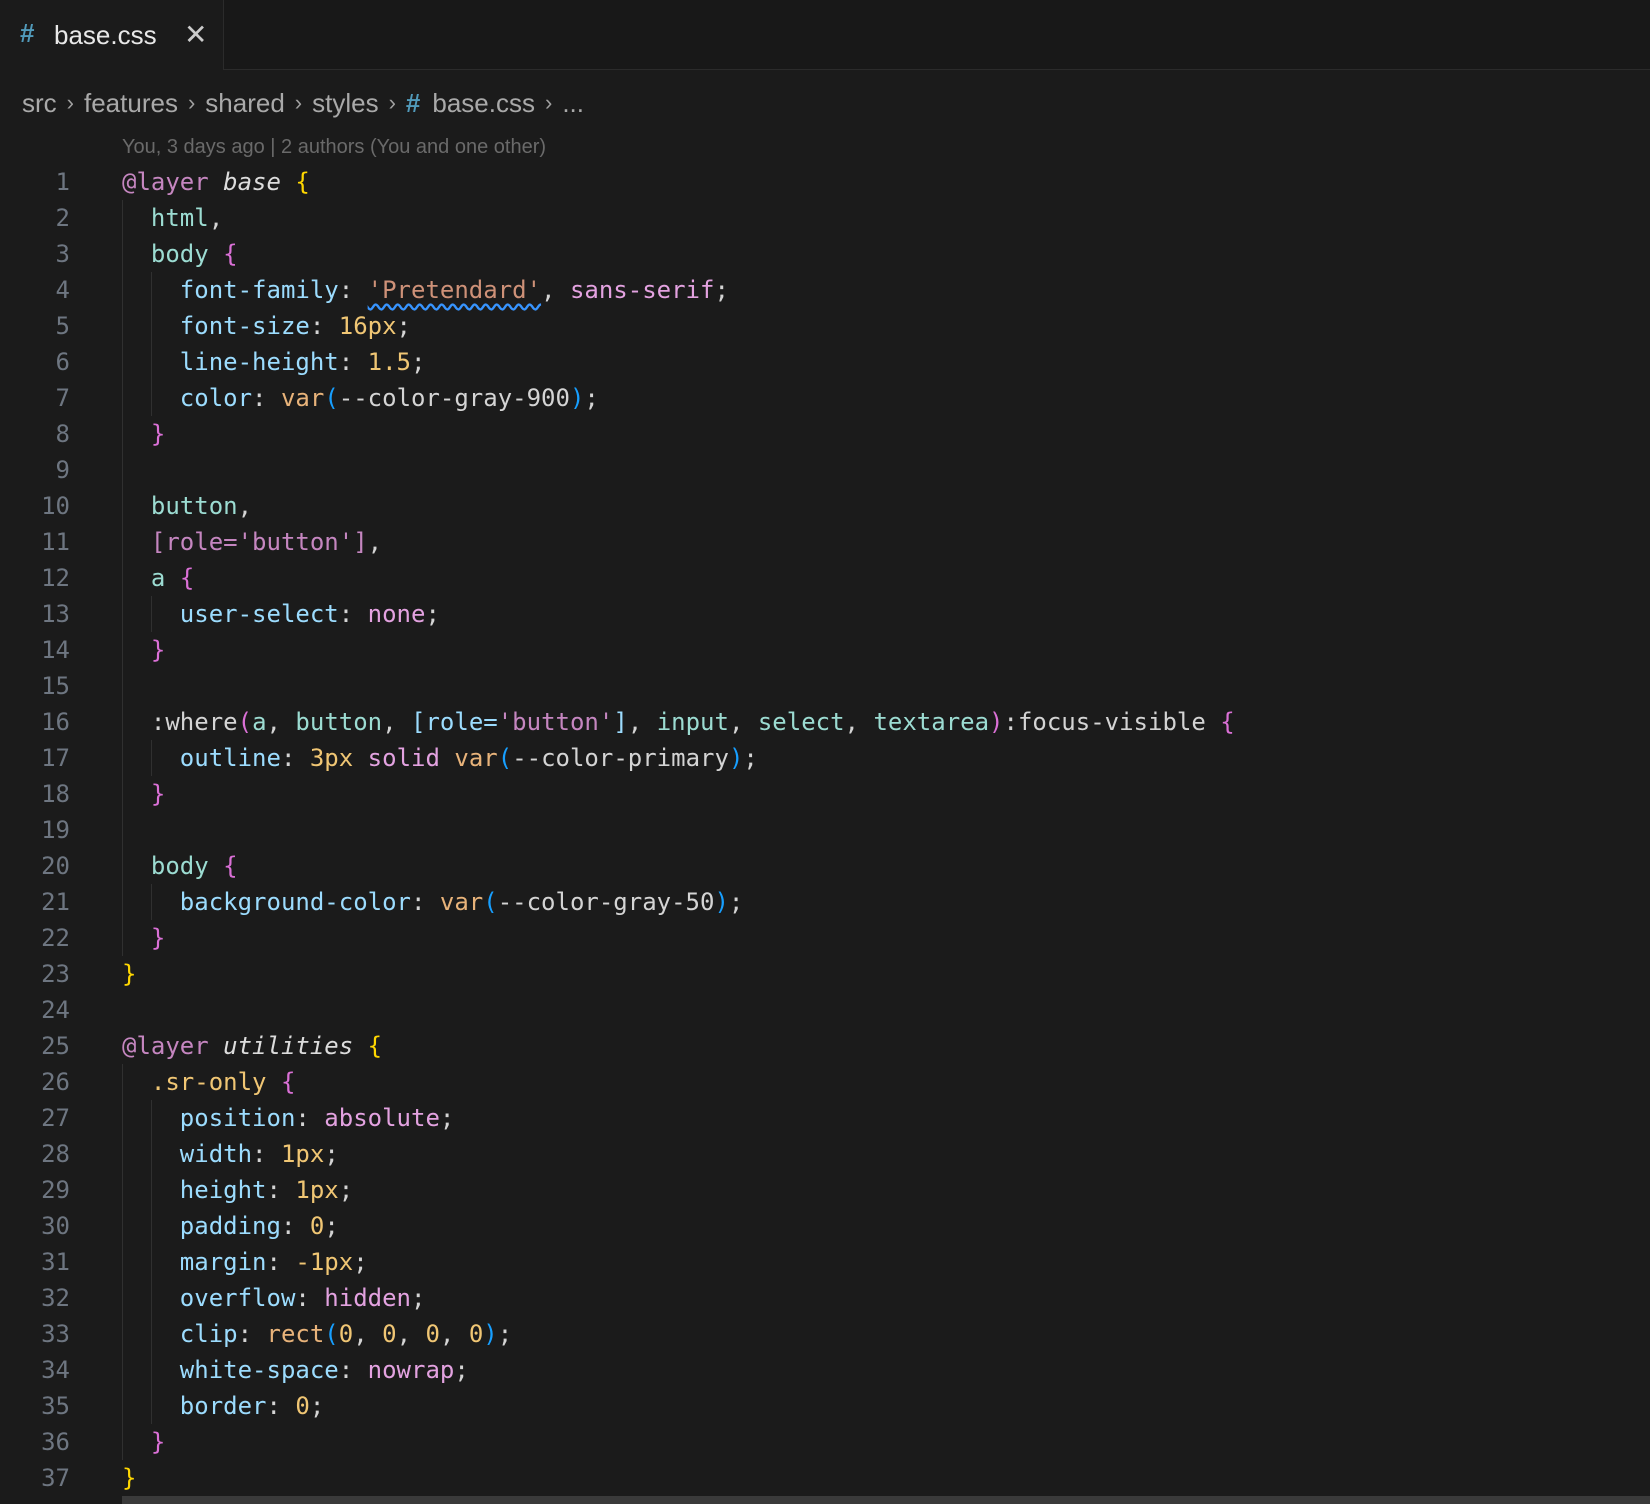 The height and width of the screenshot is (1504, 1650). What do you see at coordinates (825, 938) in the screenshot?
I see `code-line: 22 }` at bounding box center [825, 938].